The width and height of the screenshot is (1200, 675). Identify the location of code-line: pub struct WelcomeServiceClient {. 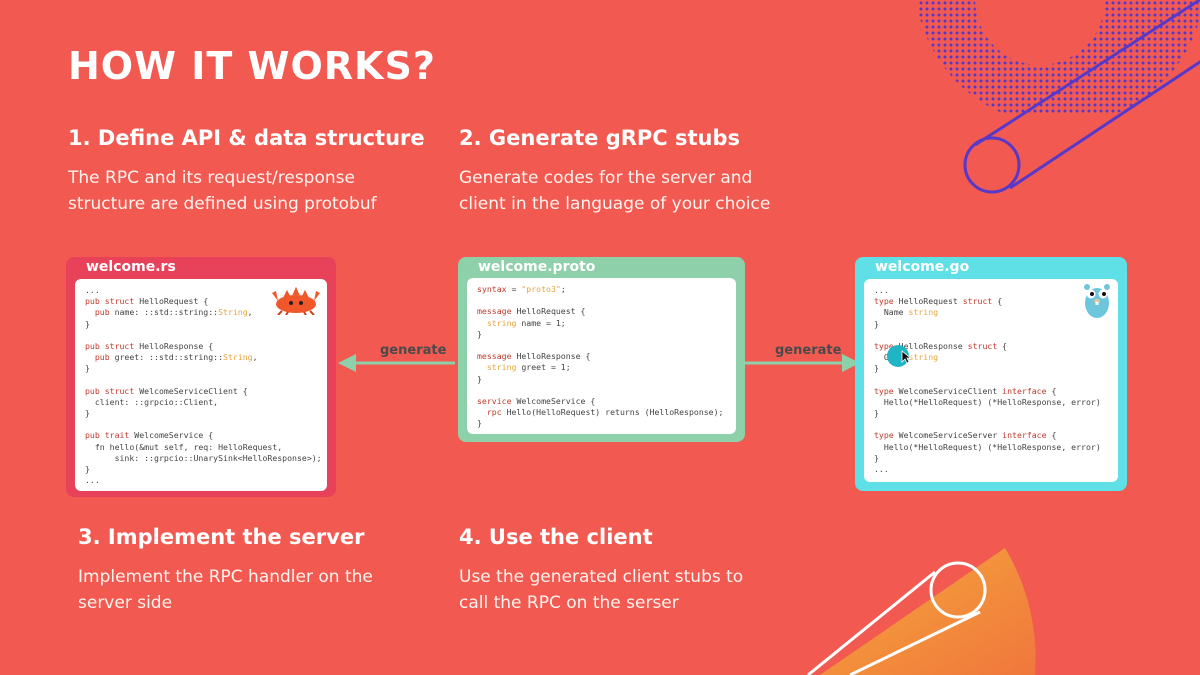
(166, 390).